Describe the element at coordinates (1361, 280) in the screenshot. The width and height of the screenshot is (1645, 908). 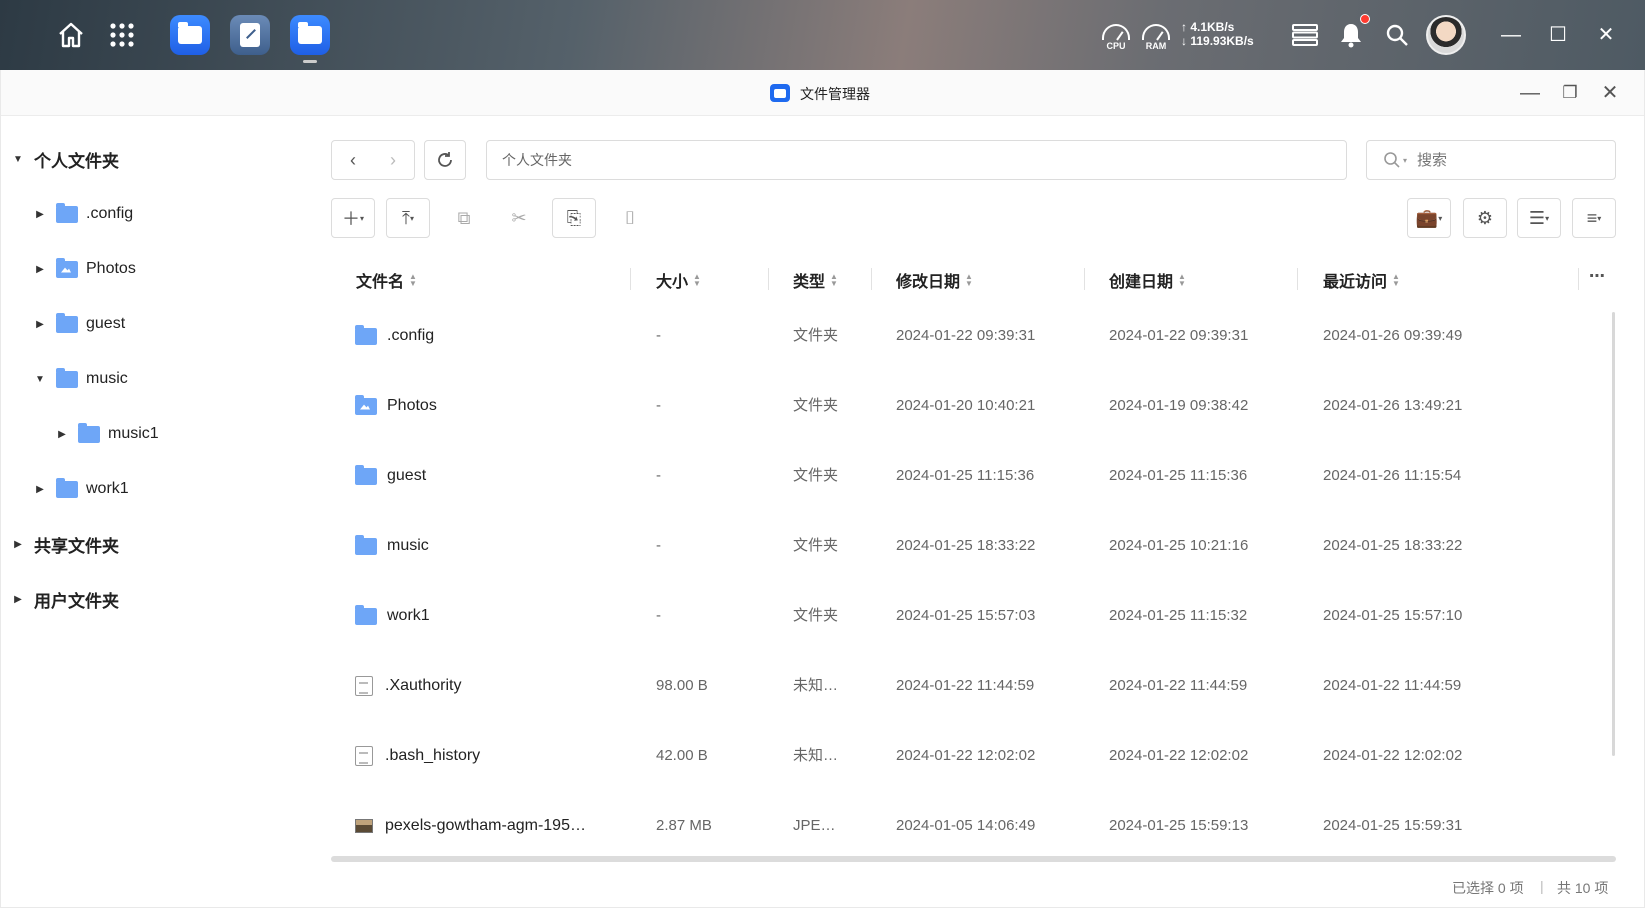
I see `col-header-accessed: 最近访问 ▲ ▼` at that location.